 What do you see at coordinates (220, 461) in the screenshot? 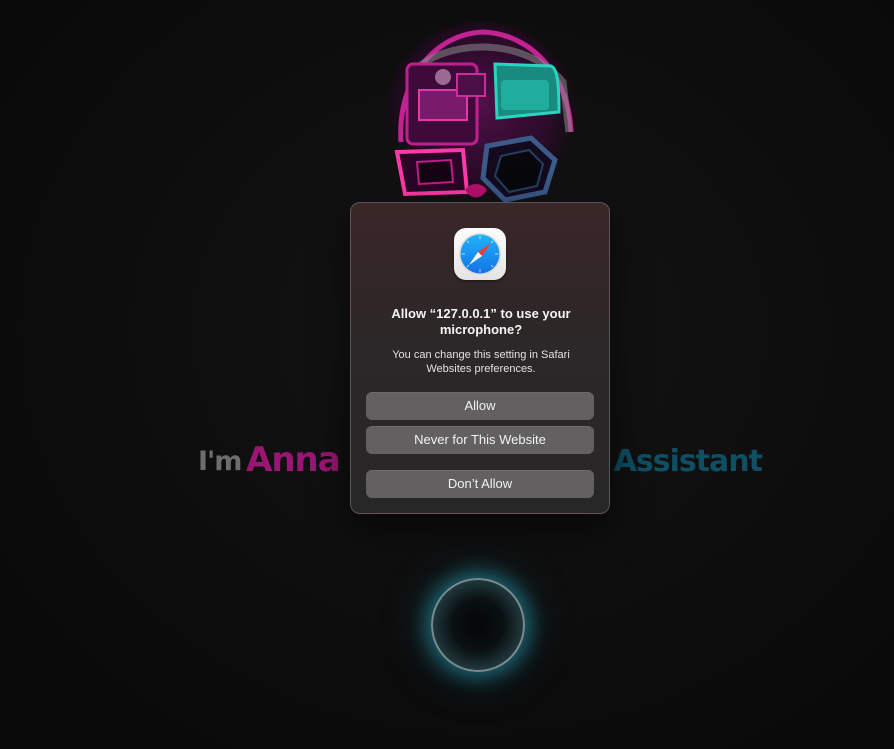
I see `headline-lead: I'm` at bounding box center [220, 461].